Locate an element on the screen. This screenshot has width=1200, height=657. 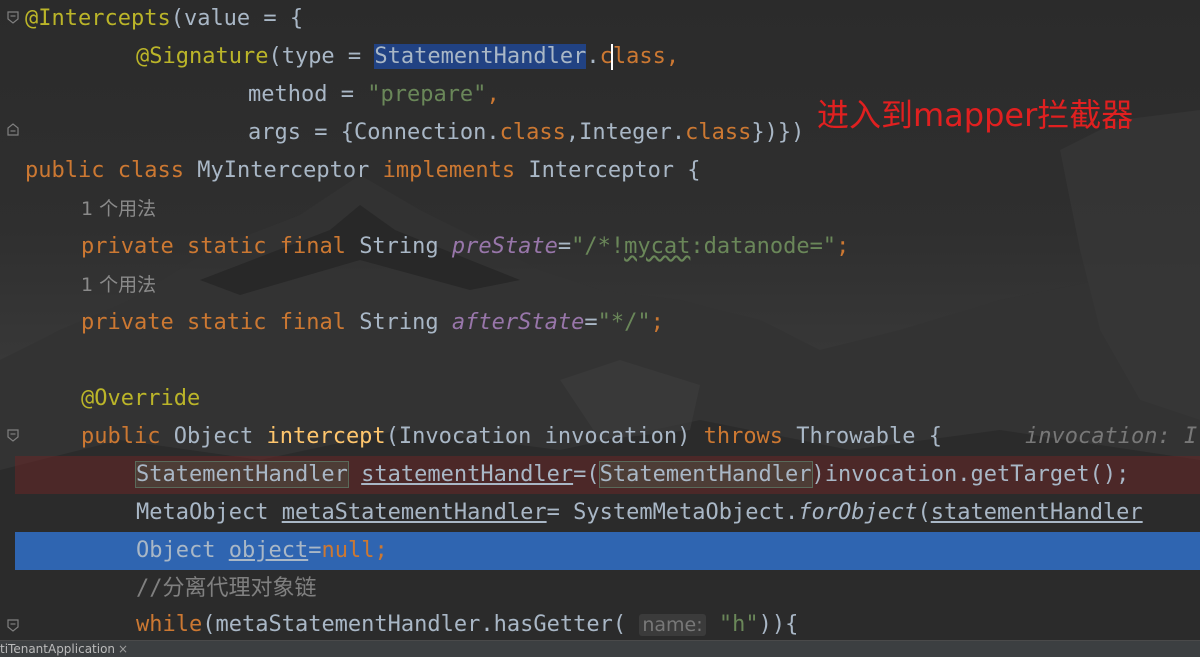
method-call: forObject is located at coordinates (858, 512).